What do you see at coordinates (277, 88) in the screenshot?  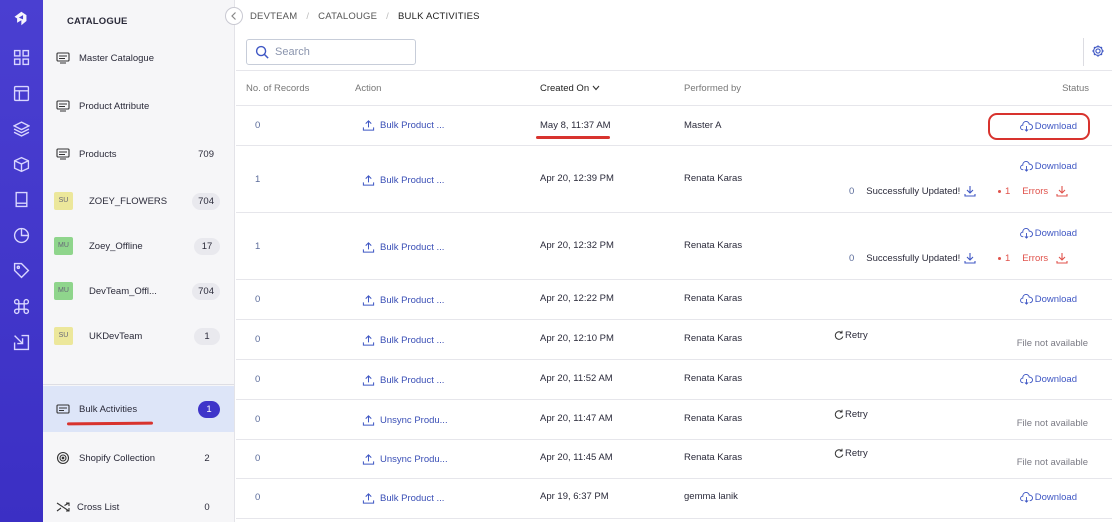 I see `column-header-records: No. of Records` at bounding box center [277, 88].